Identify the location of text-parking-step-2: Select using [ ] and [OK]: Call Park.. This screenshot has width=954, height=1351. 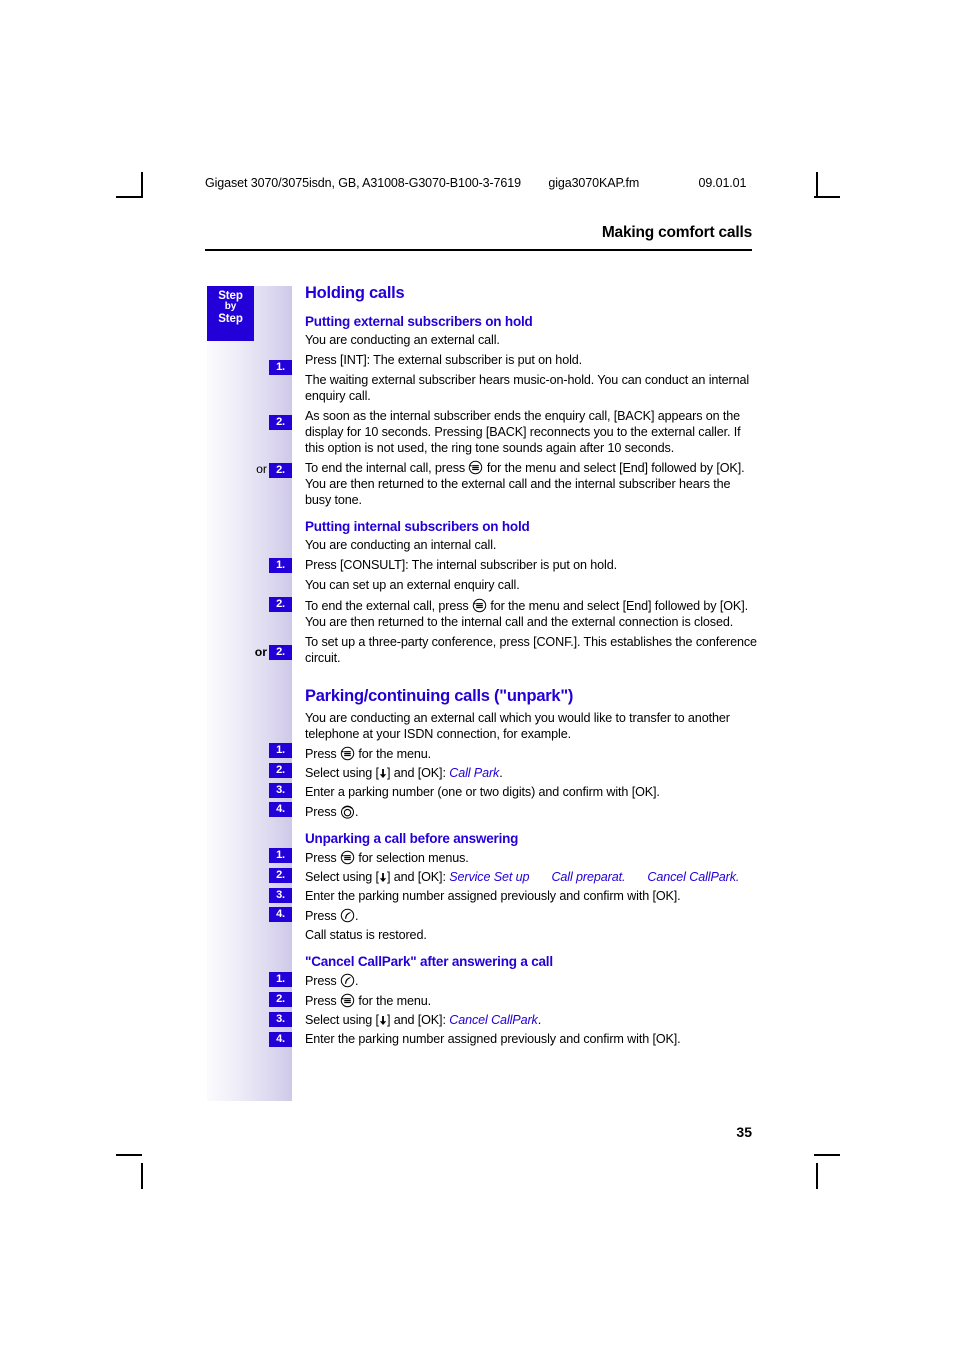
(531, 774).